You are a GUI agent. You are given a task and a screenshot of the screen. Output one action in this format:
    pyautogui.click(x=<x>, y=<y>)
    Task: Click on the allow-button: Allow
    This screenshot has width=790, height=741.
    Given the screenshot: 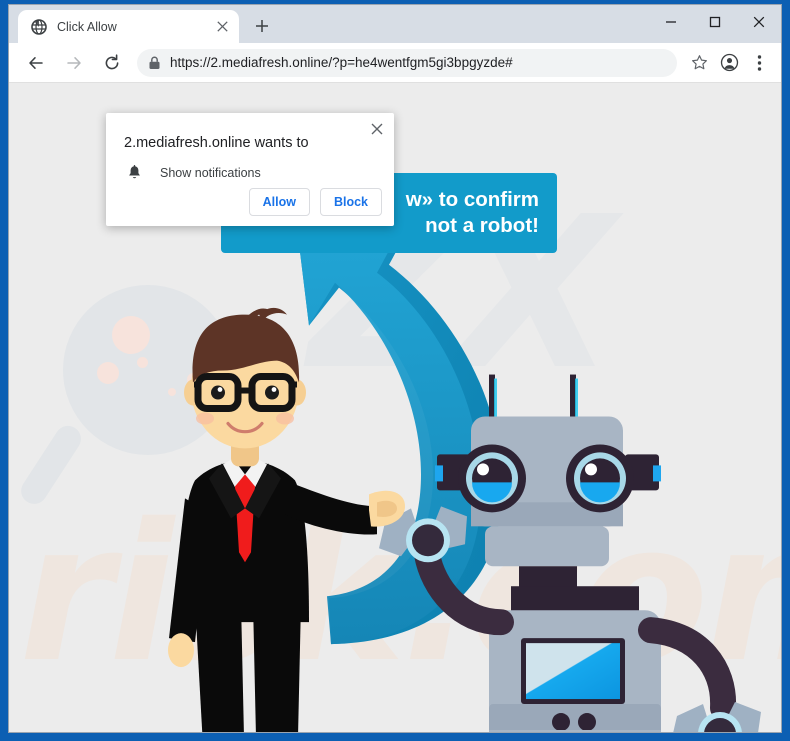 What is the action you would take?
    pyautogui.click(x=279, y=202)
    